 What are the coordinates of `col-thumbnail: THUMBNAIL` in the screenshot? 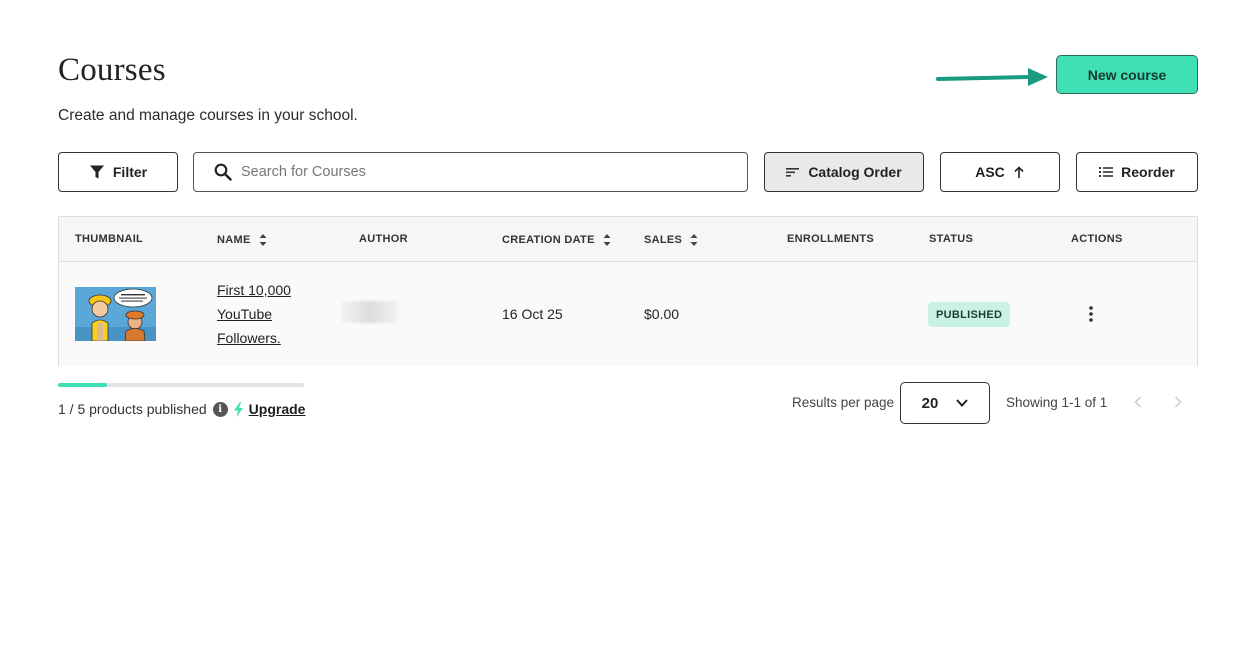 It's located at (109, 239).